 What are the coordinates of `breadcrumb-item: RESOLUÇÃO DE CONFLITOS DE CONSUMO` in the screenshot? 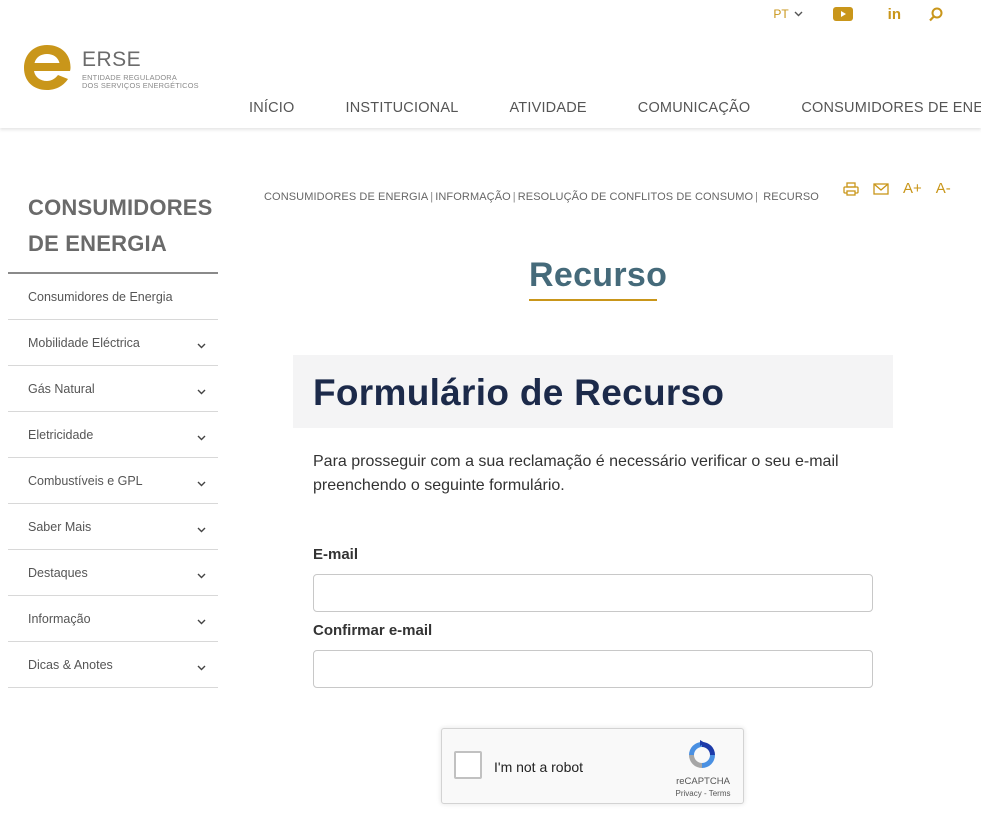 It's located at (635, 197).